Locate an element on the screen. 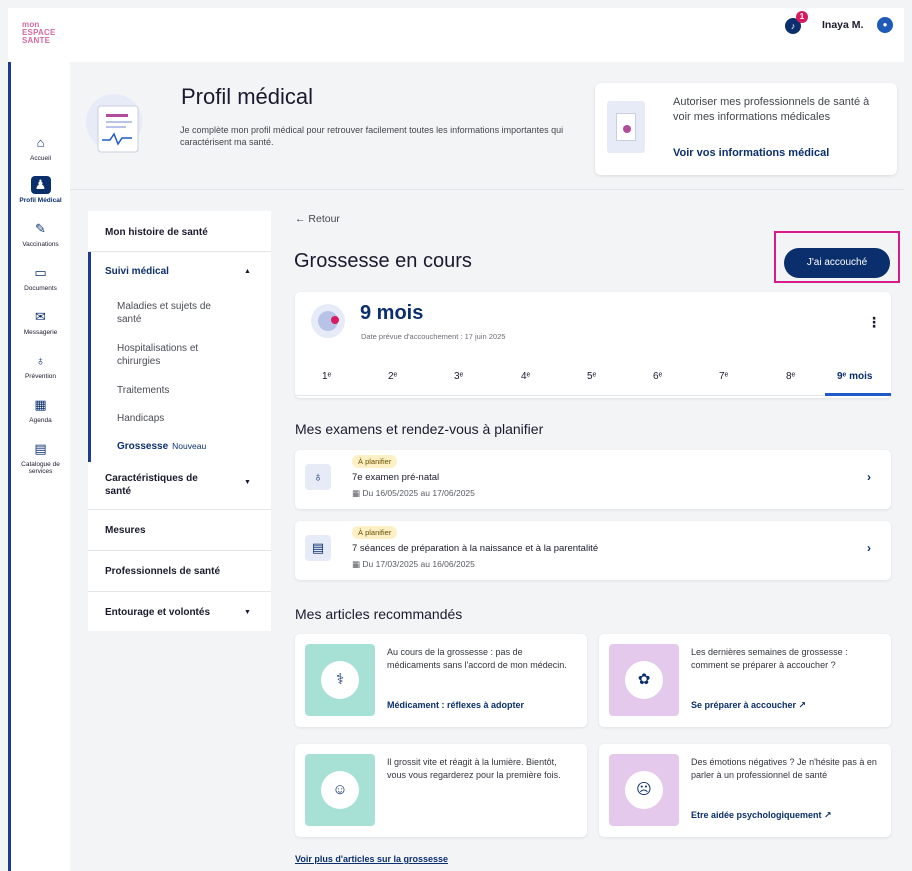 The width and height of the screenshot is (912, 871). pregnancy-icon is located at coordinates (328, 321).